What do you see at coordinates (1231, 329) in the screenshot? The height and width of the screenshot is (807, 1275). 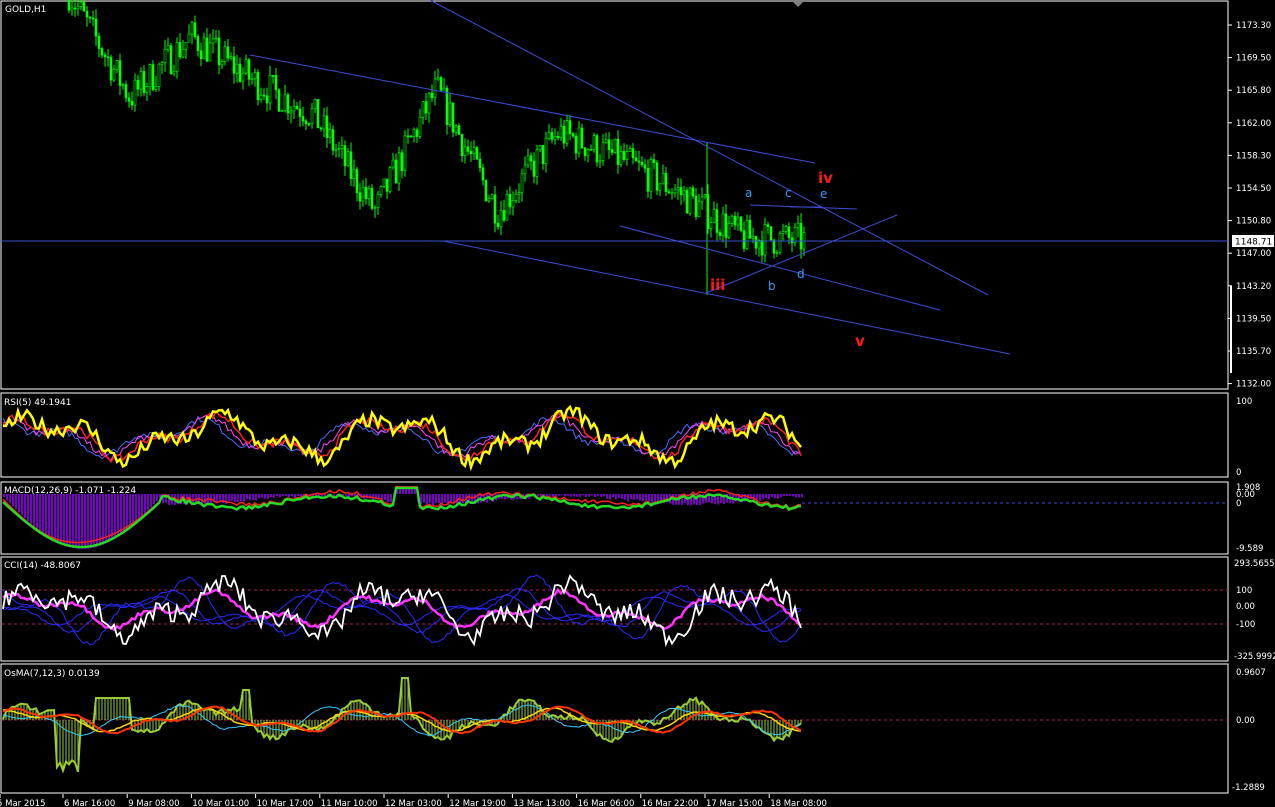 I see `price-scale-handle` at bounding box center [1231, 329].